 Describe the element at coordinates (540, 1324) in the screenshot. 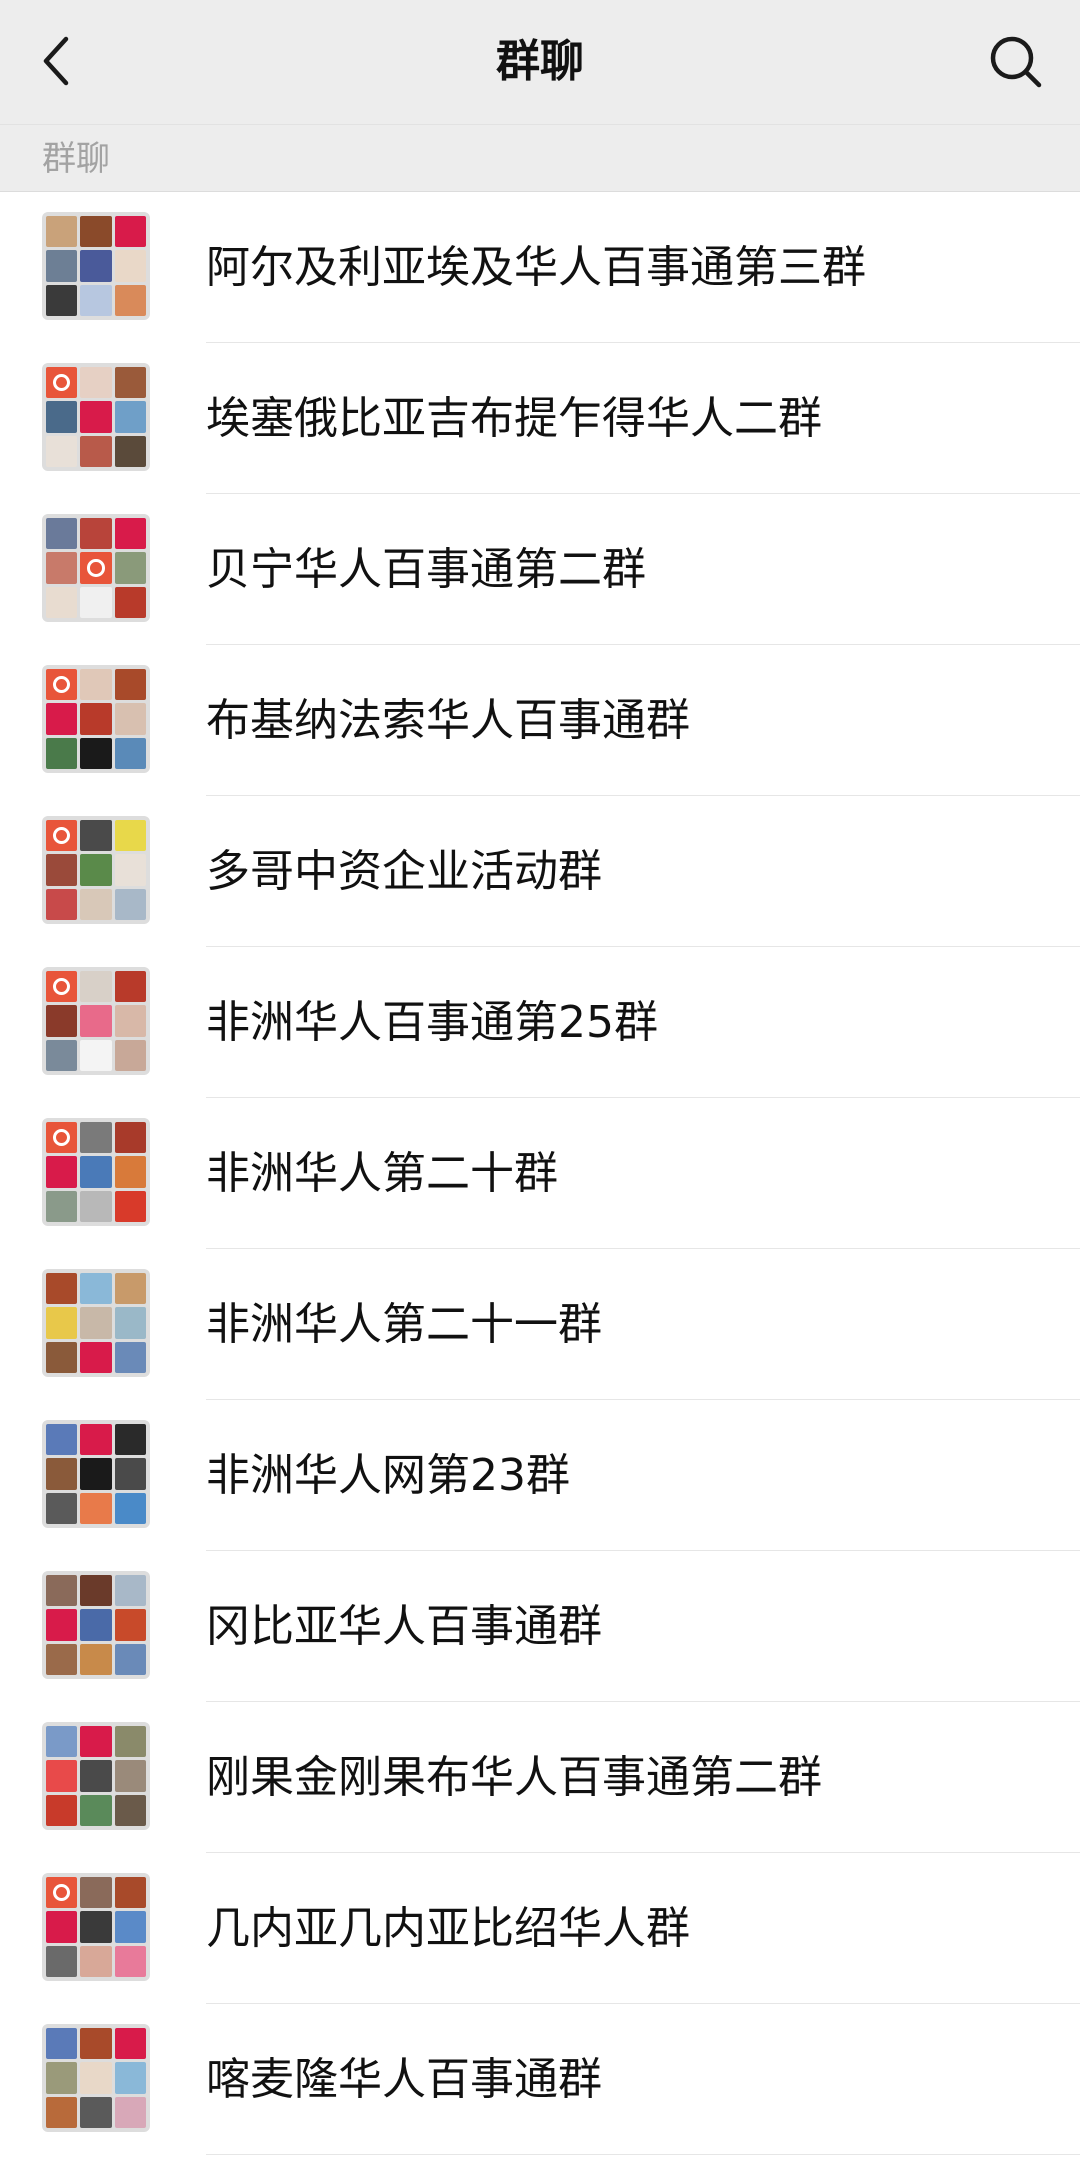

I see `group-chat-list-item: 非洲华人第二十一群` at that location.